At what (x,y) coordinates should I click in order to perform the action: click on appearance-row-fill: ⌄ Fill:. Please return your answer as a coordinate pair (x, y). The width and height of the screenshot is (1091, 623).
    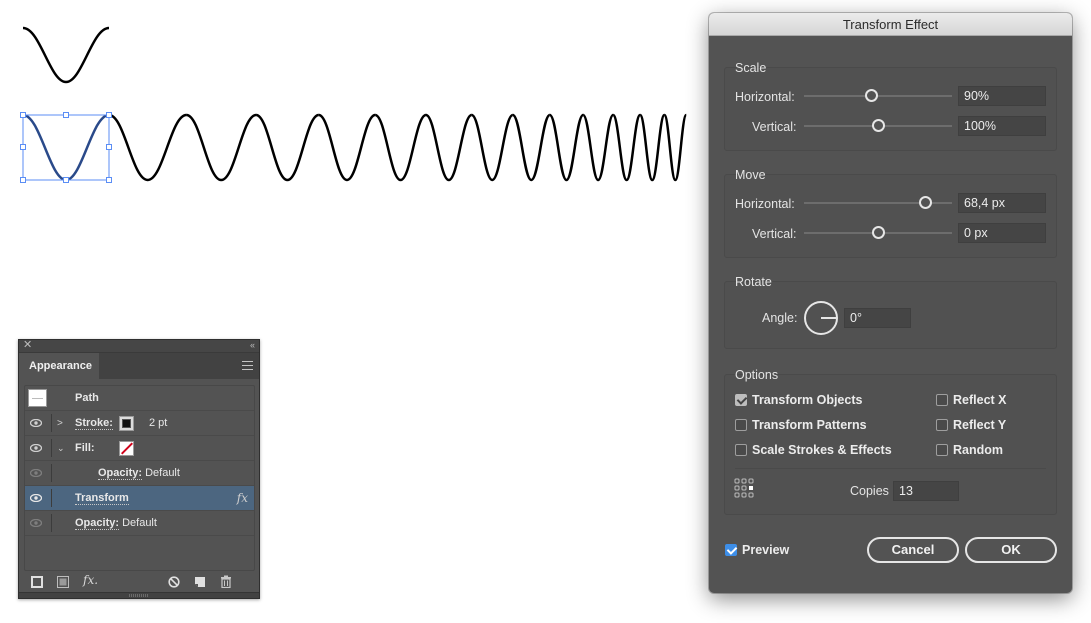
    Looking at the image, I should click on (139, 448).